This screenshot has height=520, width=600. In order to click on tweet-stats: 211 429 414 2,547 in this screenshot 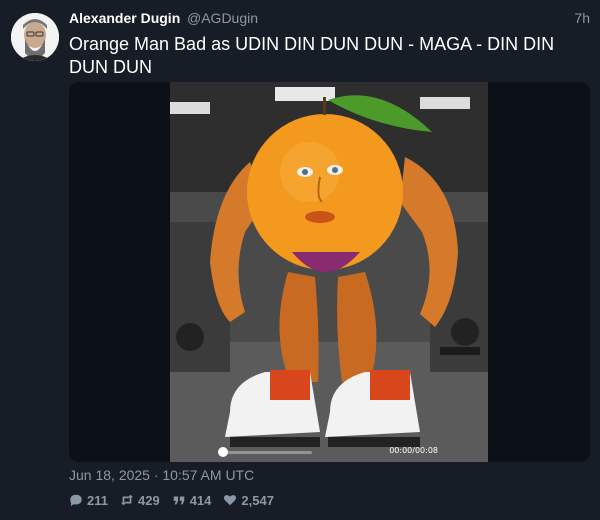, I will do `click(177, 500)`.